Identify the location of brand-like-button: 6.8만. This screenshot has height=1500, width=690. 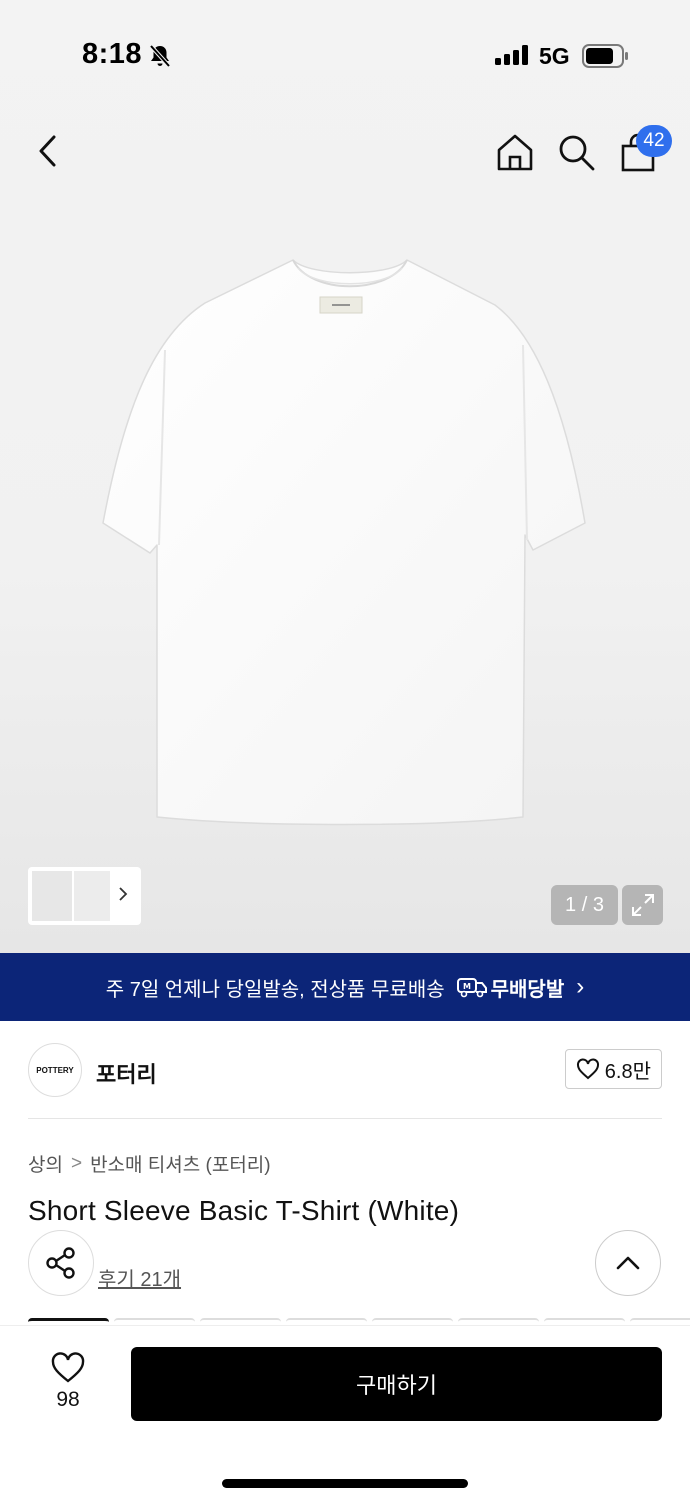
(613, 1069).